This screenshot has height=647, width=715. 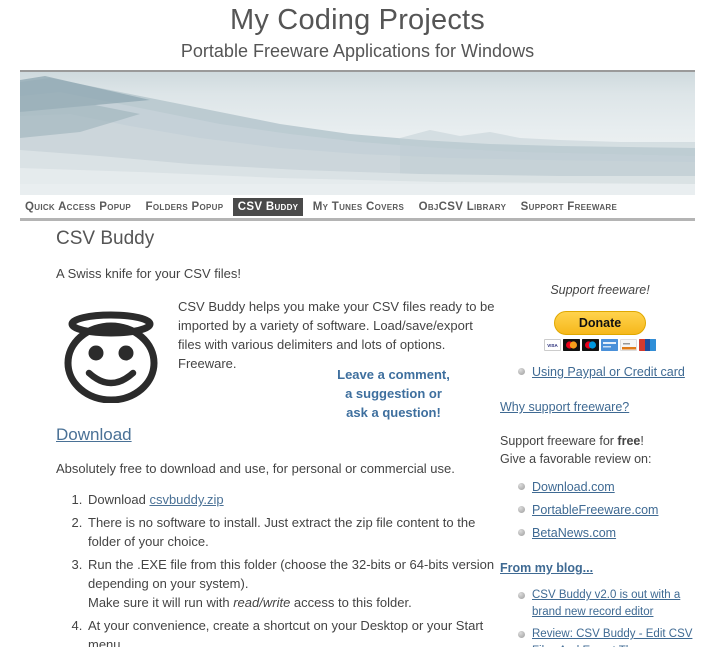 I want to click on csv-buddy-smiley-logo-icon, so click(x=111, y=357).